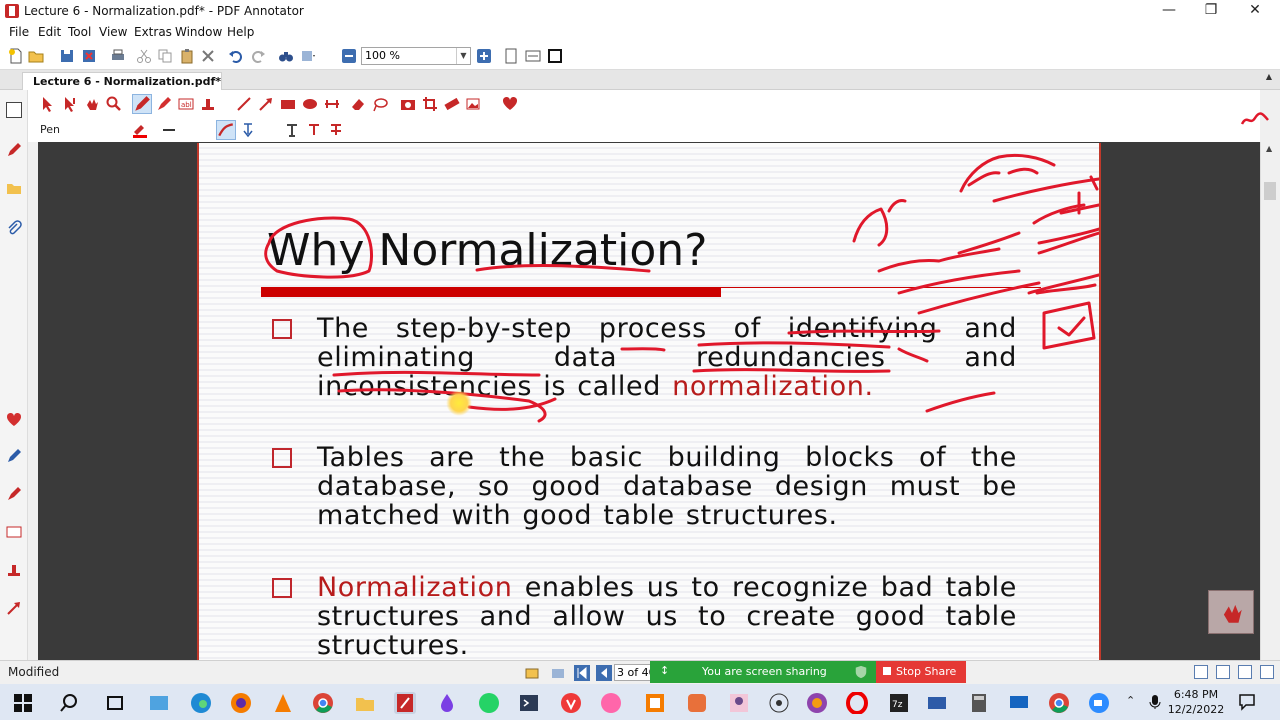 Image resolution: width=1280 pixels, height=720 pixels. I want to click on rectangle-tool-icon, so click(288, 104).